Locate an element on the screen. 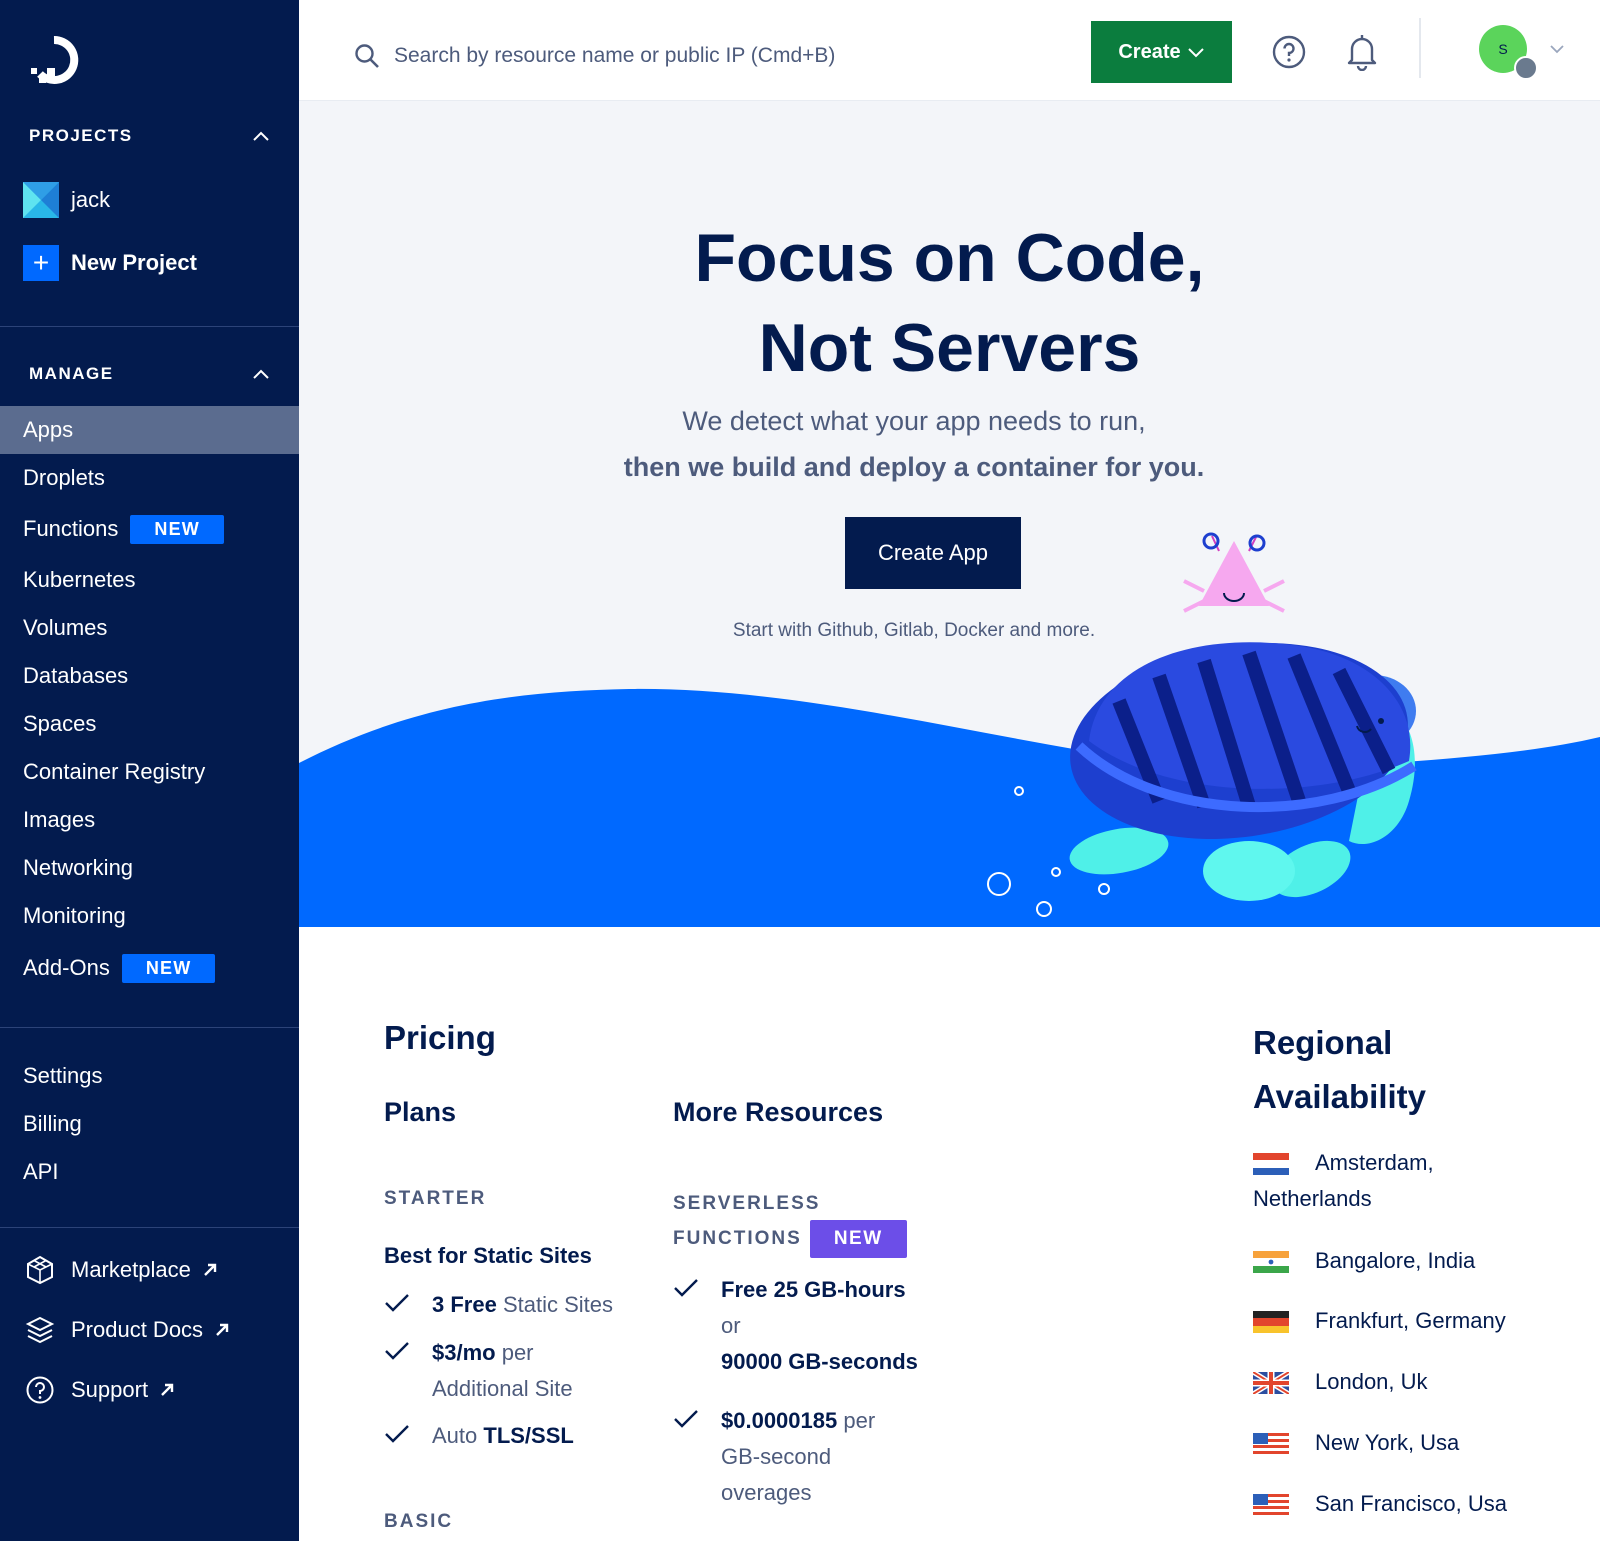  support-link: Support is located at coordinates (99, 1390).